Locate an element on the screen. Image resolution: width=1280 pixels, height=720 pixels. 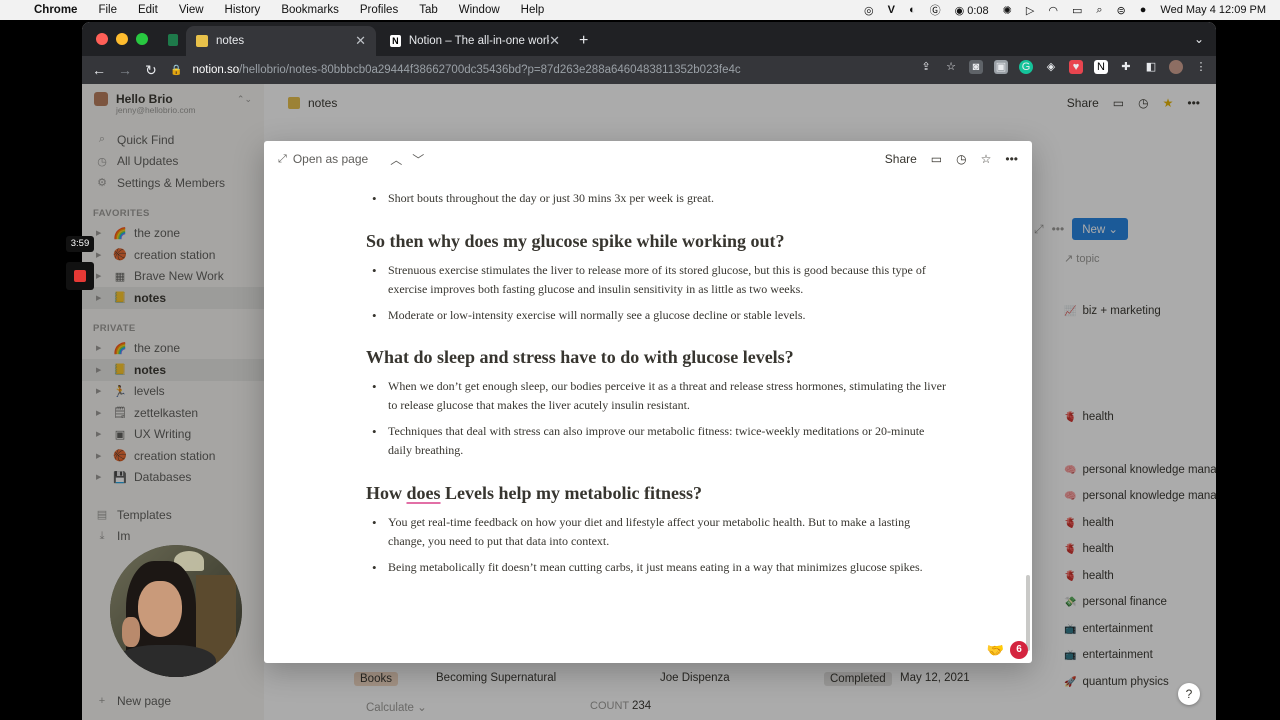
puzzle-extensions-icon: ✚ is located at coordinates (1126, 67).